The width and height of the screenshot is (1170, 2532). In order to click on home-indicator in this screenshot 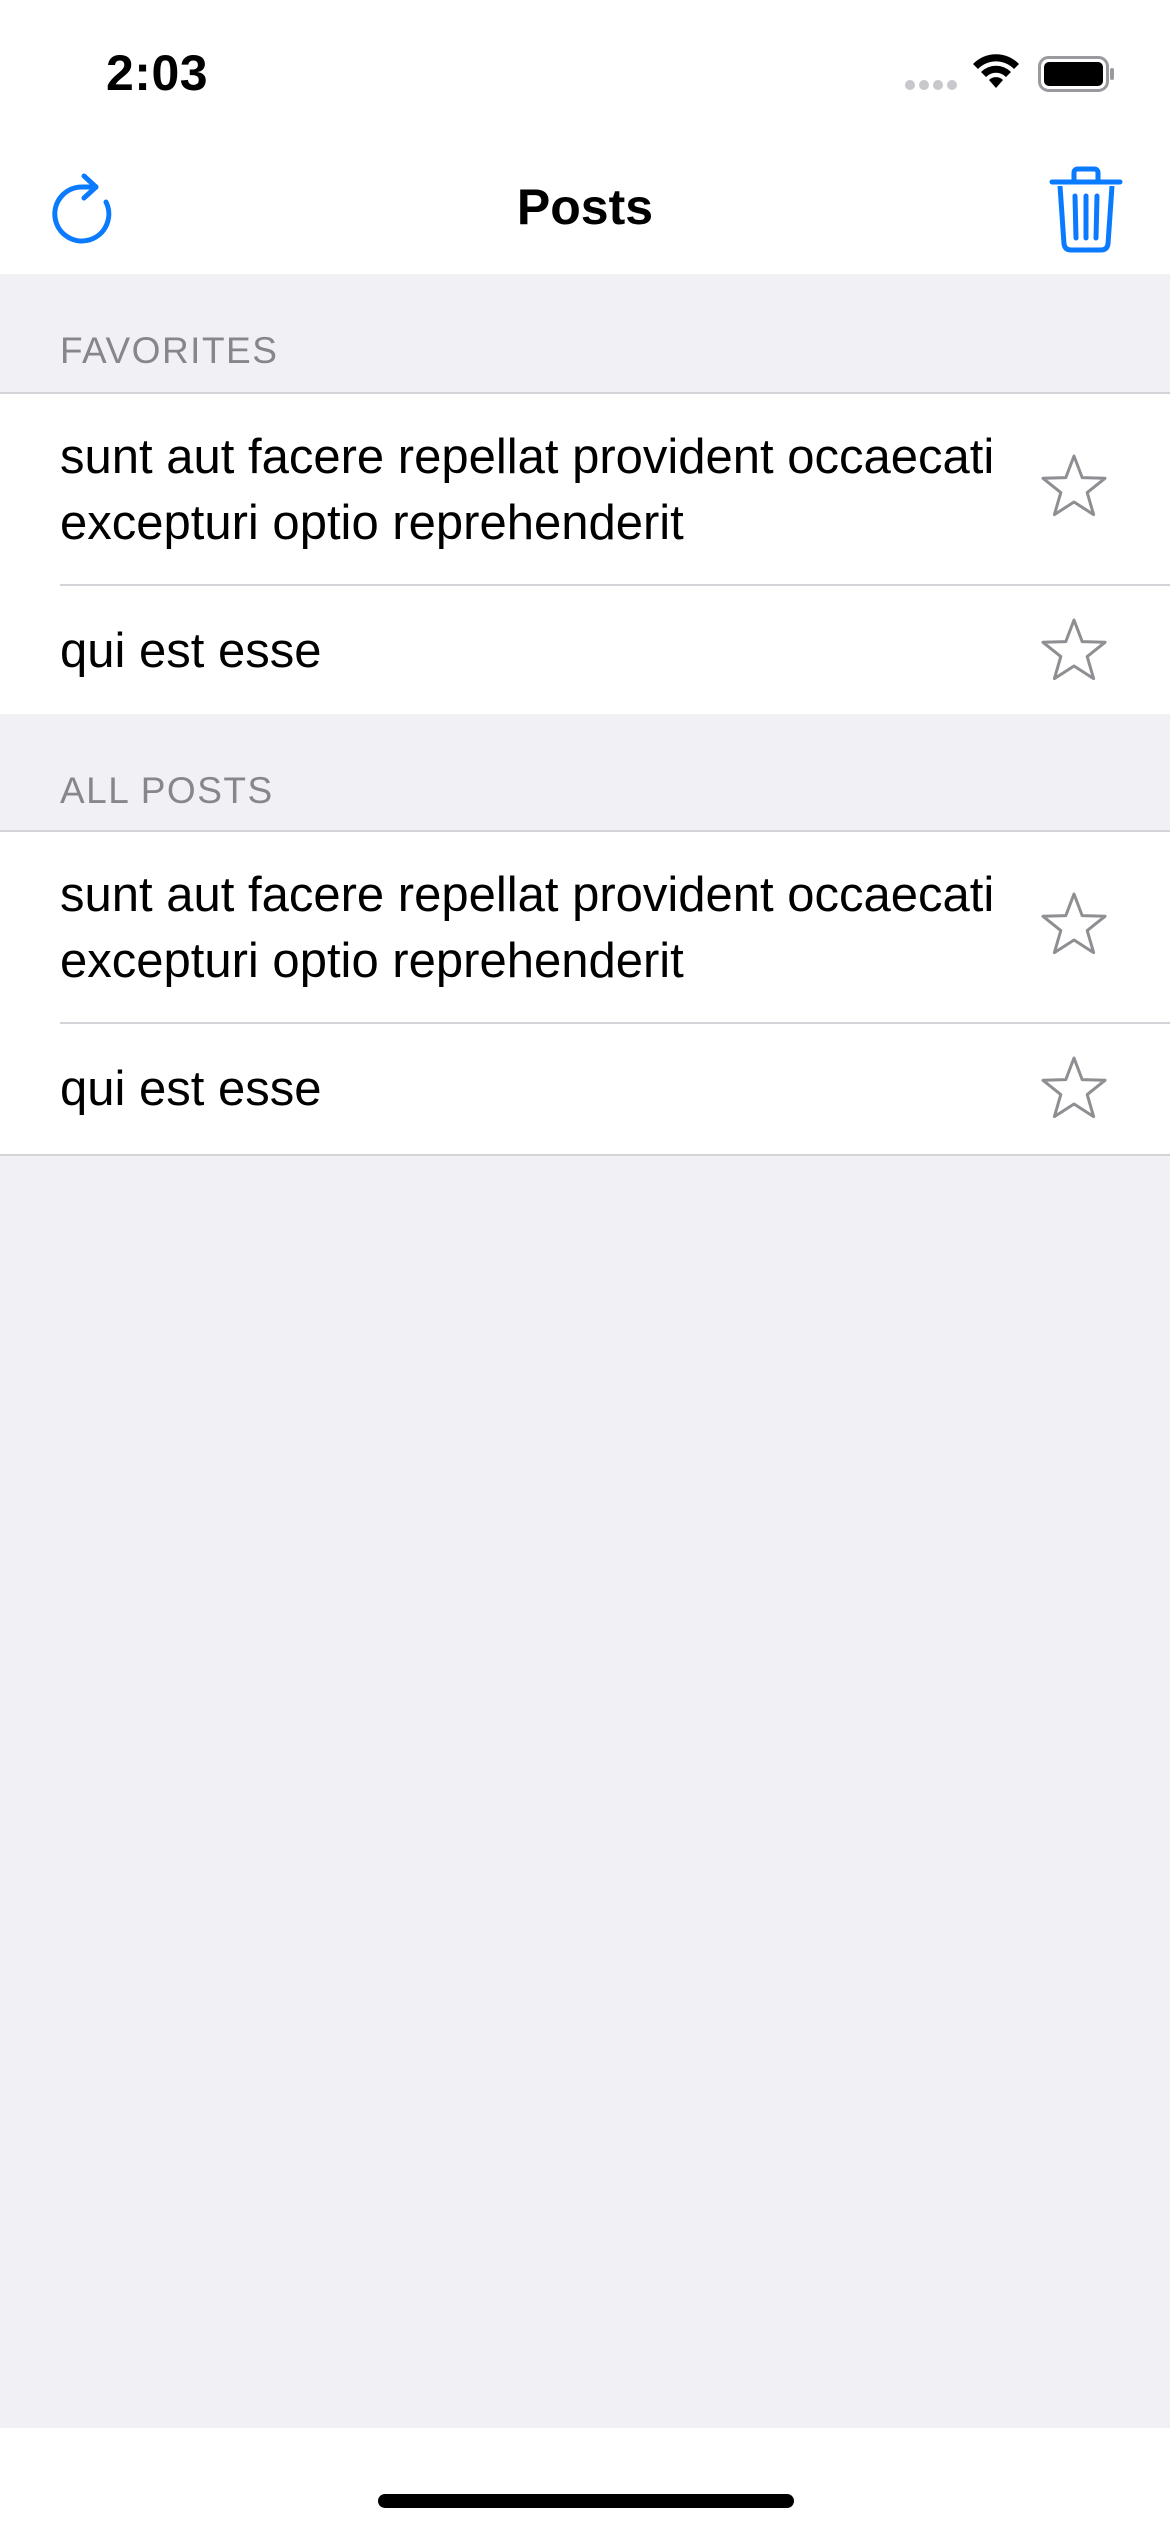, I will do `click(586, 2501)`.